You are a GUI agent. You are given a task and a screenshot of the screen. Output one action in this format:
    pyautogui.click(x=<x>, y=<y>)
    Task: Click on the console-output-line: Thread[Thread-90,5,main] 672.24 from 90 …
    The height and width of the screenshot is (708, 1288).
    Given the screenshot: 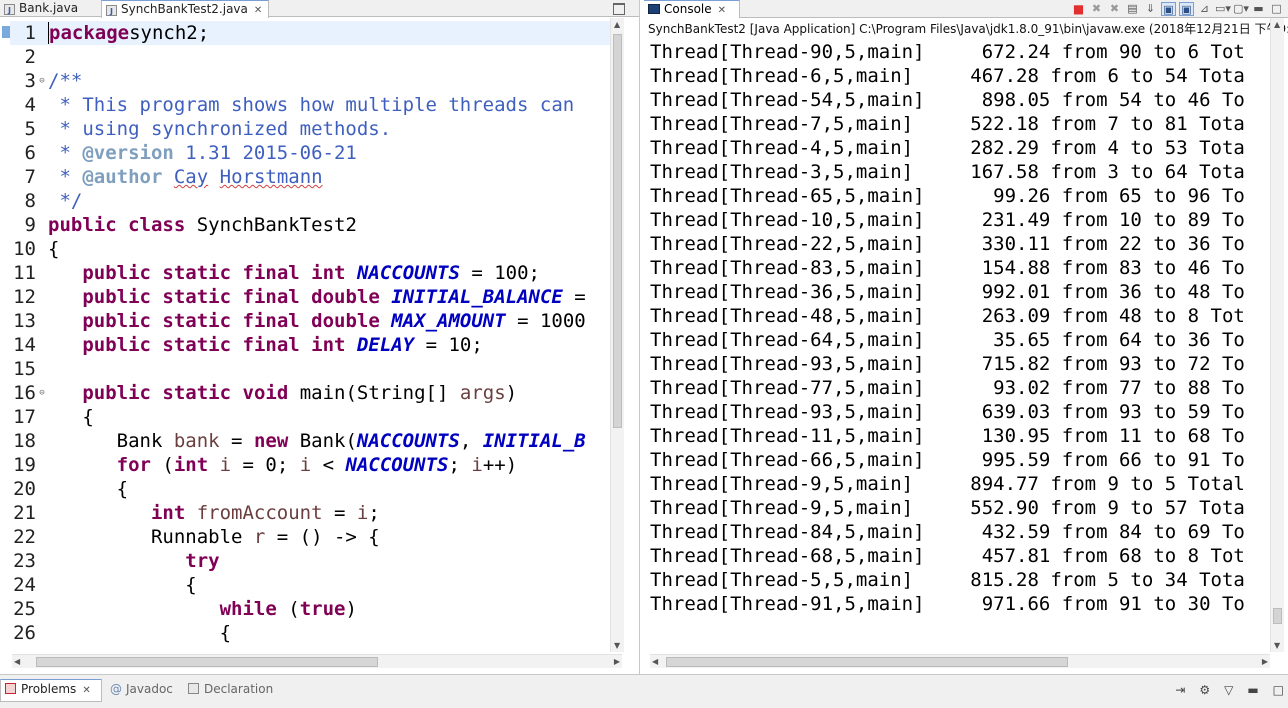 What is the action you would take?
    pyautogui.click(x=947, y=52)
    